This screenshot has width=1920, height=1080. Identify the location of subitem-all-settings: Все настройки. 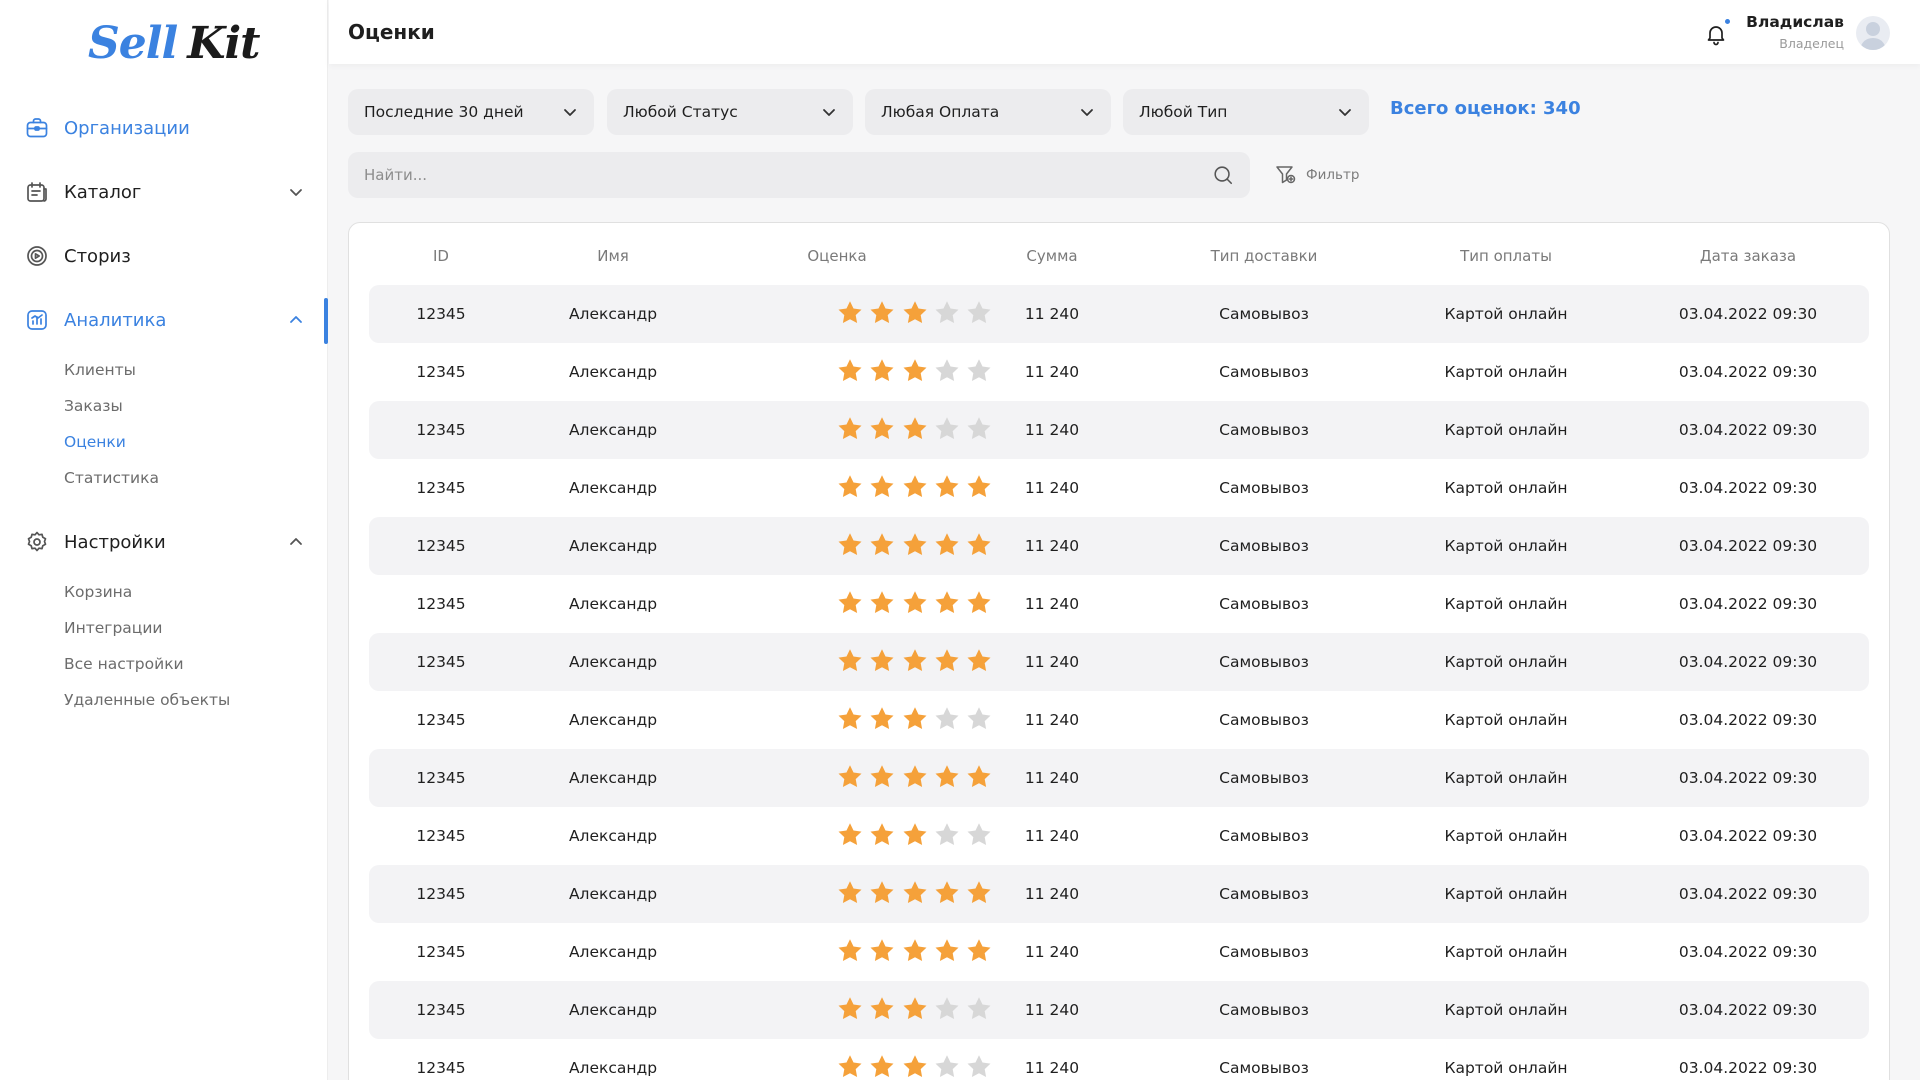
(196, 664).